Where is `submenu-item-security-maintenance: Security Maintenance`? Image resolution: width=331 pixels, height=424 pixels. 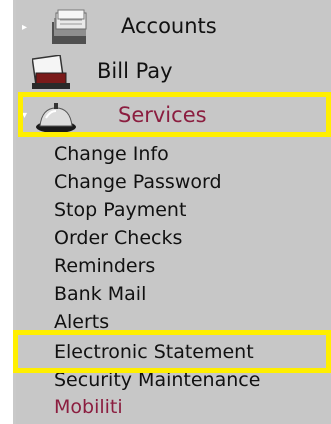 submenu-item-security-maintenance: Security Maintenance is located at coordinates (157, 380).